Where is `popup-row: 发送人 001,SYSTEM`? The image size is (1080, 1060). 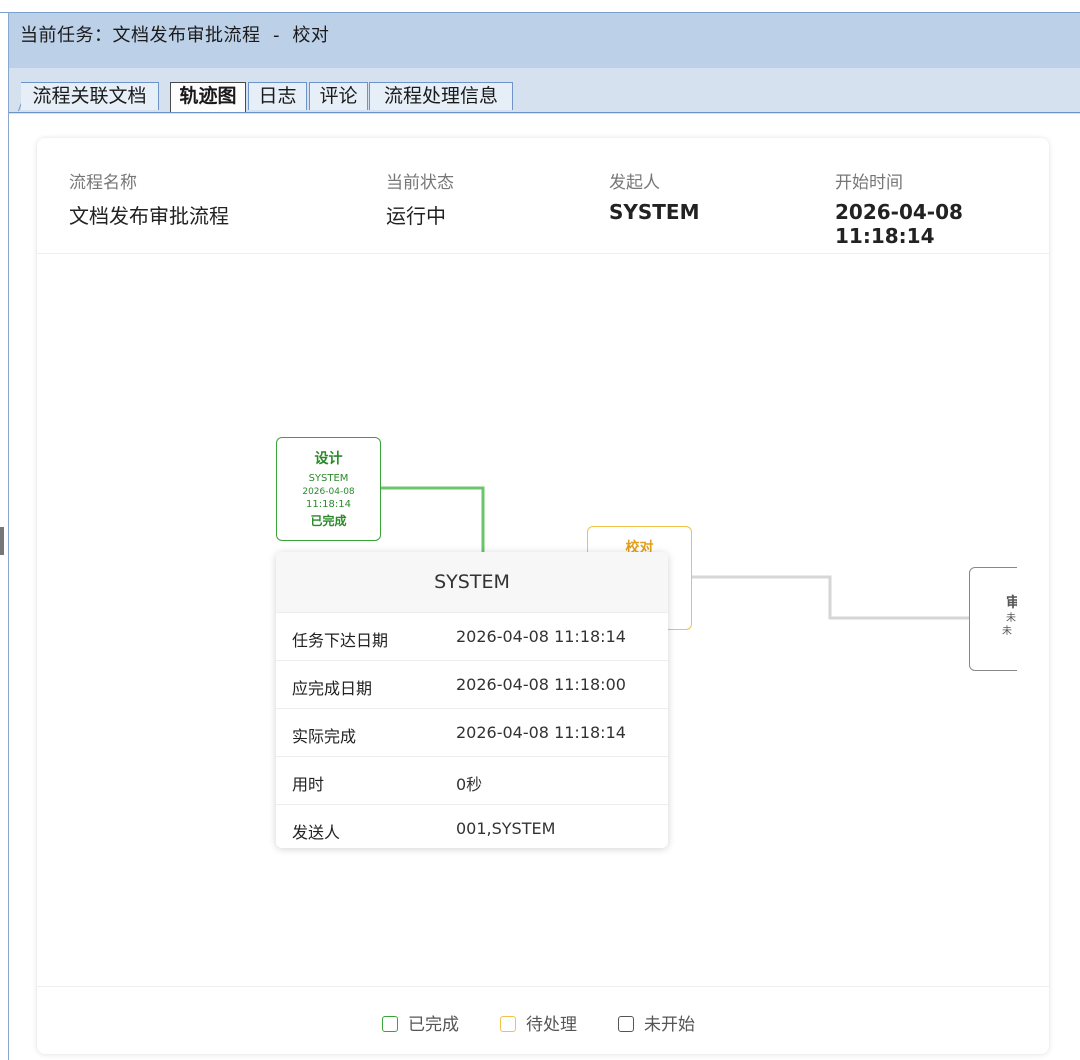
popup-row: 发送人 001,SYSTEM is located at coordinates (472, 826).